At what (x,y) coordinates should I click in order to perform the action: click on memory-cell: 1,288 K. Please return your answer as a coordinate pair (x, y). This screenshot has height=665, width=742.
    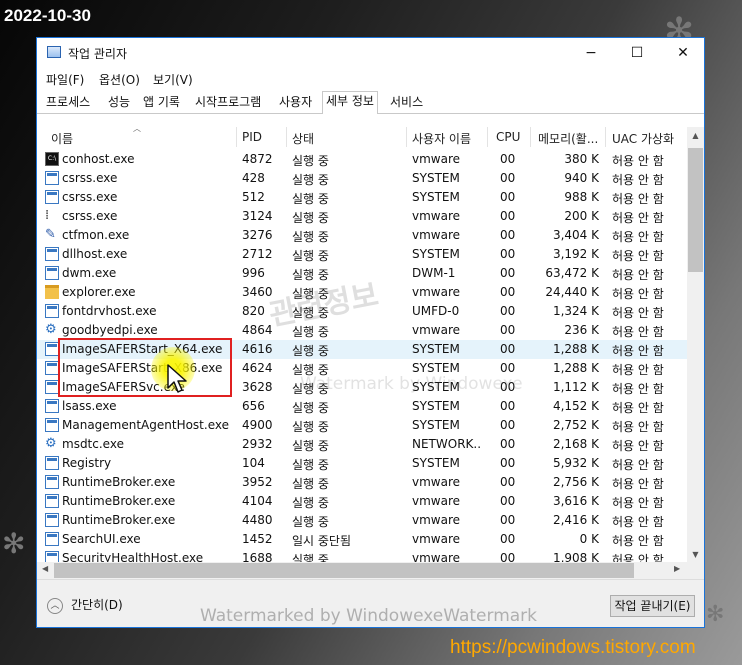
    Looking at the image, I should click on (575, 368).